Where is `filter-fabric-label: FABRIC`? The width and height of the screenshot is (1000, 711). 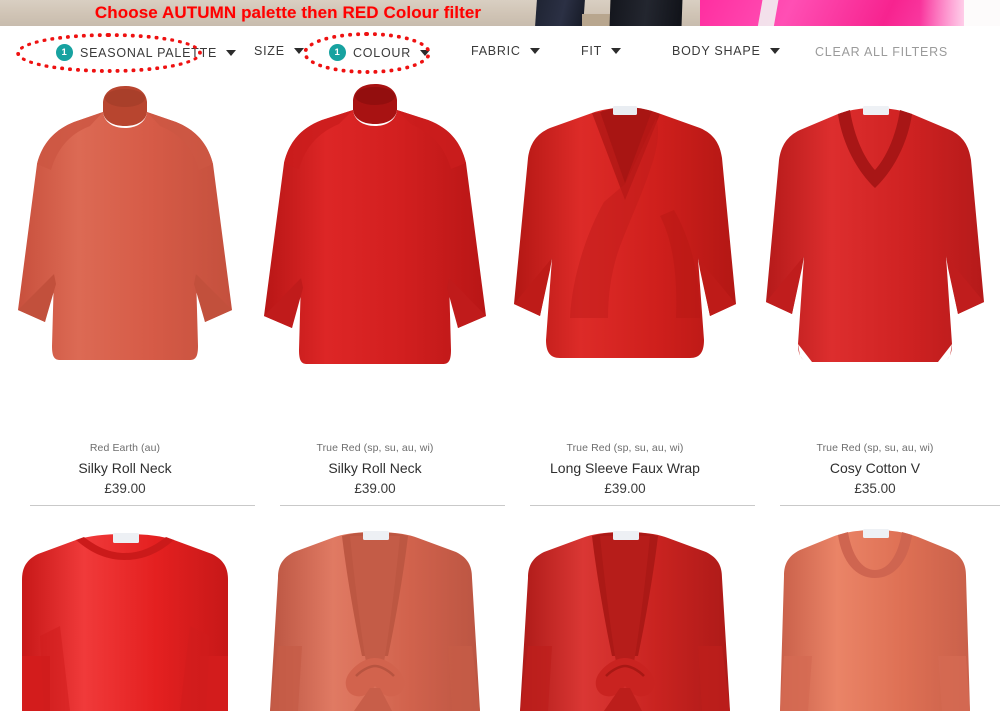
filter-fabric-label: FABRIC is located at coordinates (496, 51).